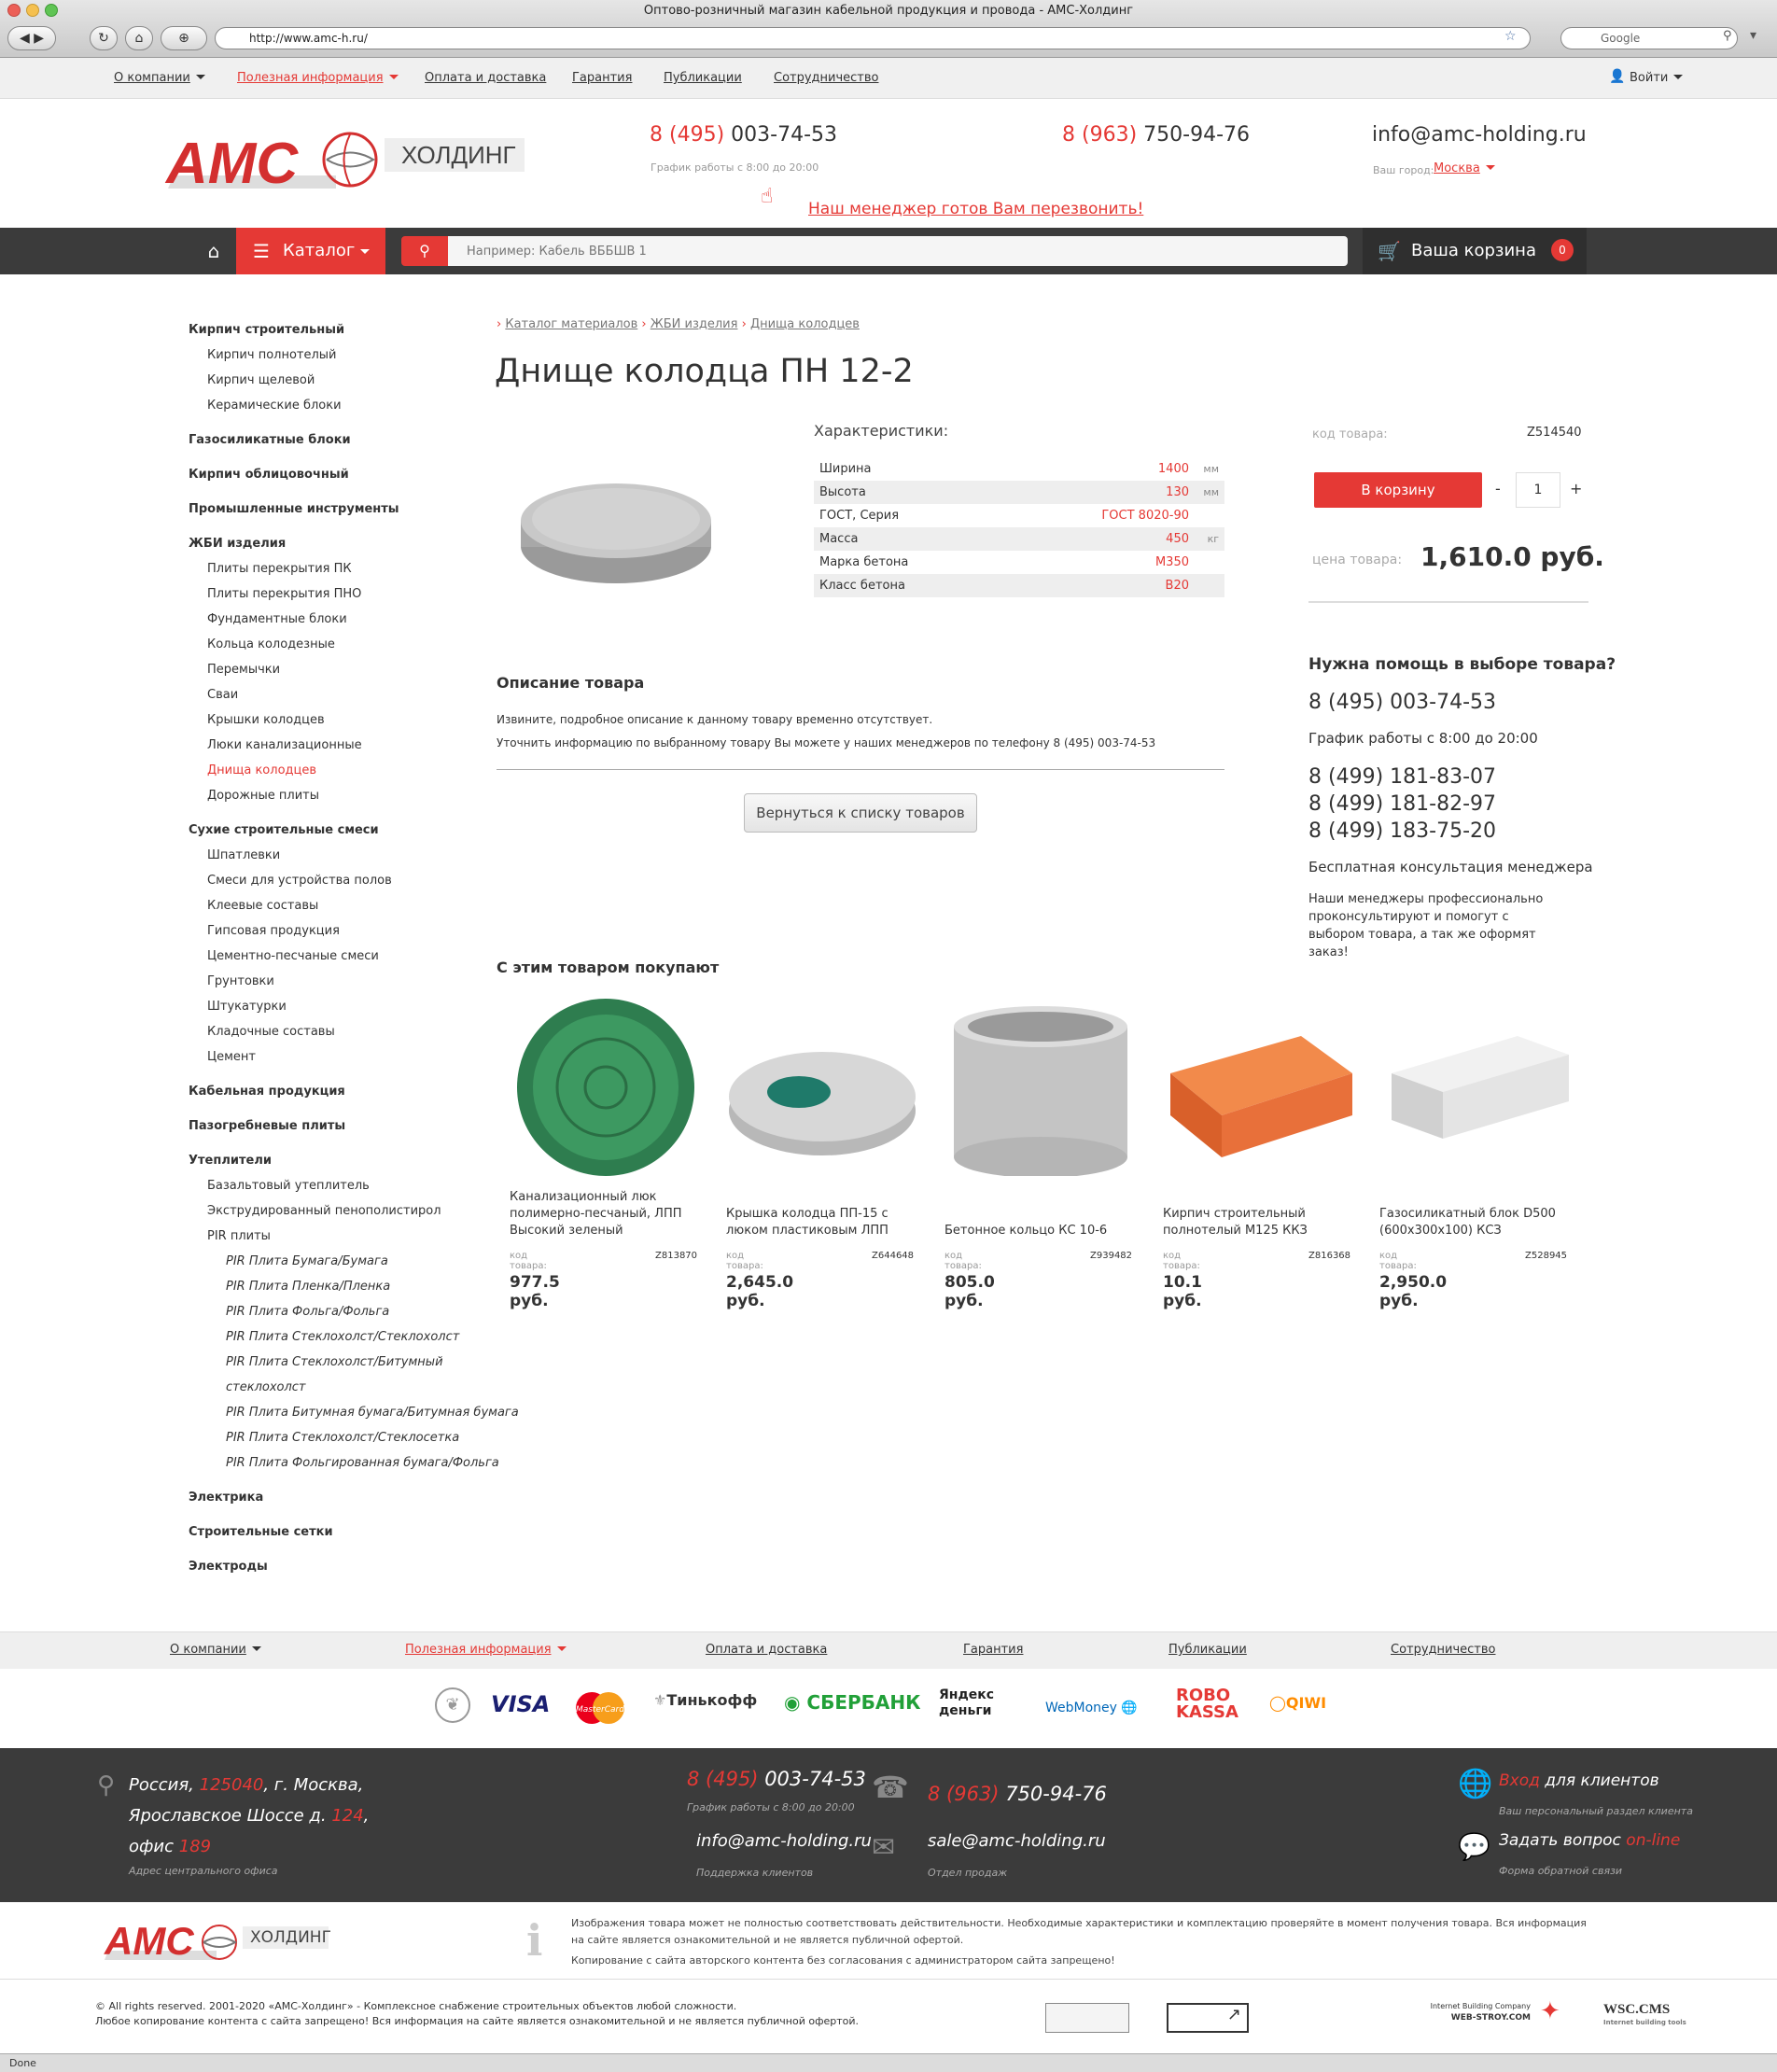 The height and width of the screenshot is (2072, 1777). Describe the element at coordinates (347, 720) in the screenshot. I see `sidebar-item: Крышки колодцев` at that location.